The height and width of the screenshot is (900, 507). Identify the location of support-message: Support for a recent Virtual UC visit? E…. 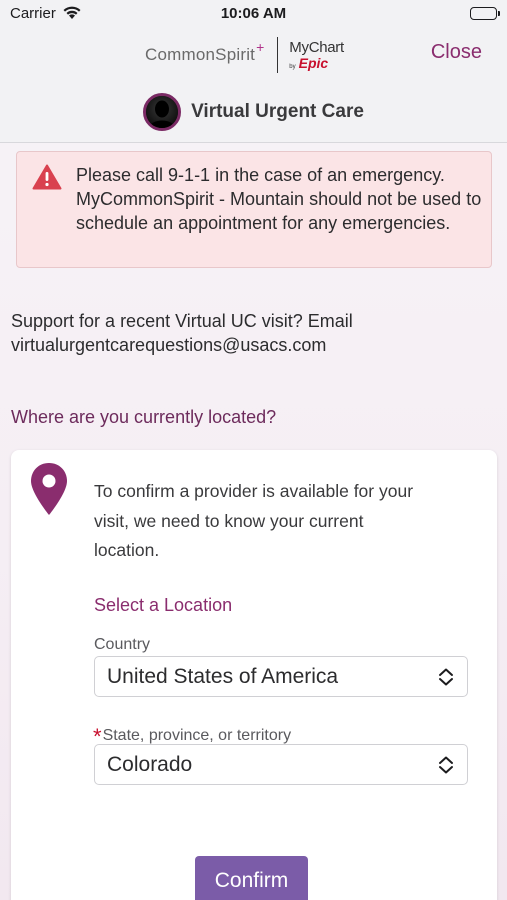
(182, 333).